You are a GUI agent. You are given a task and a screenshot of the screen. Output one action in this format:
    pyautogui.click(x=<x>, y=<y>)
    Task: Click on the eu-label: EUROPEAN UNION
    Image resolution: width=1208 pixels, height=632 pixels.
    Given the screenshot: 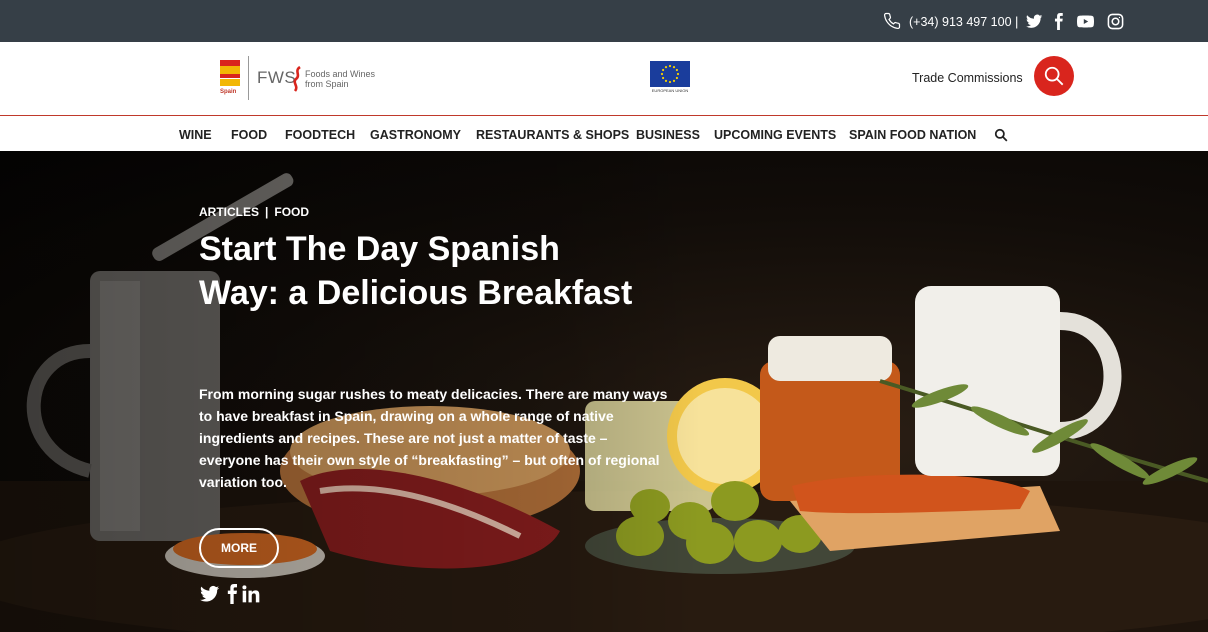 What is the action you would take?
    pyautogui.click(x=670, y=90)
    